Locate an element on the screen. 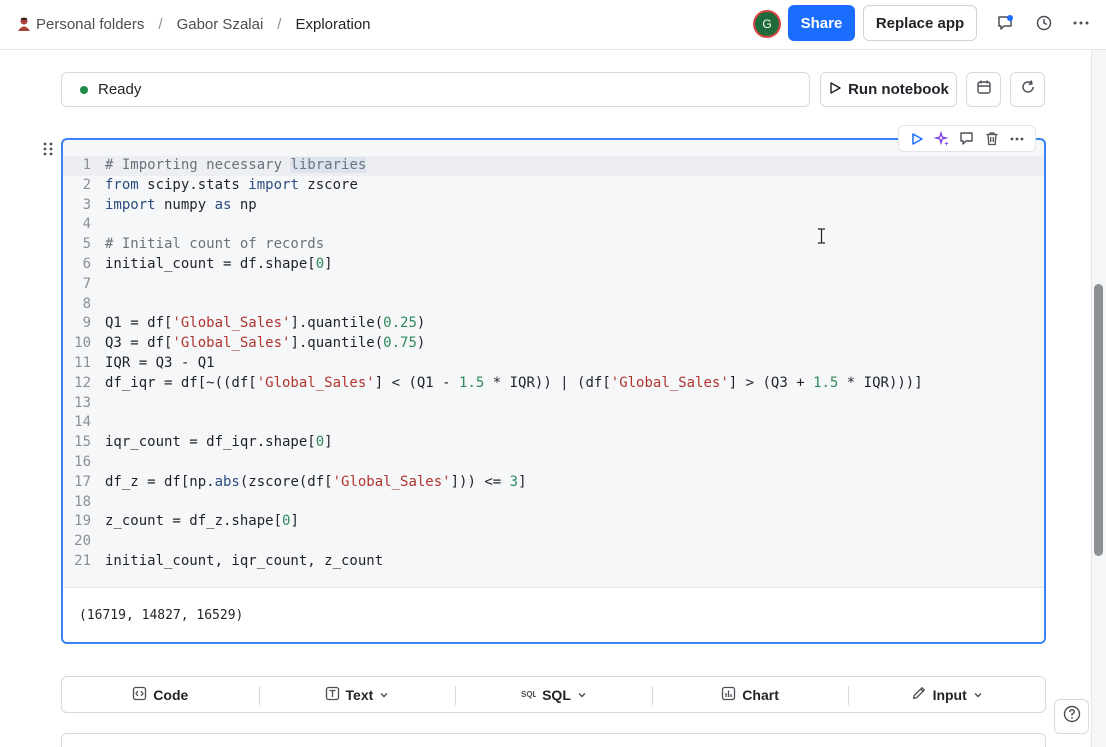 The width and height of the screenshot is (1106, 747). history-icon is located at coordinates (1044, 23).